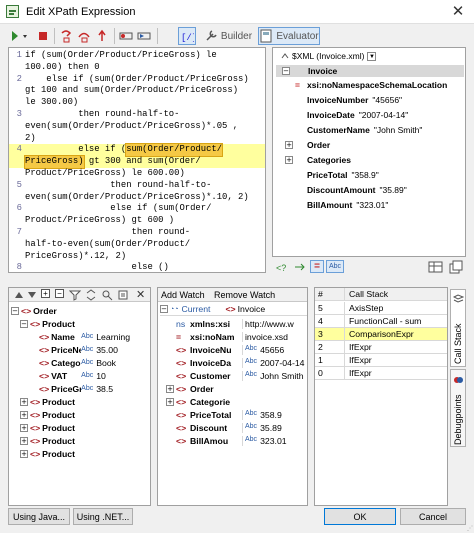  What do you see at coordinates (317, 266) in the screenshot?
I see `equals-icon: =` at bounding box center [317, 266].